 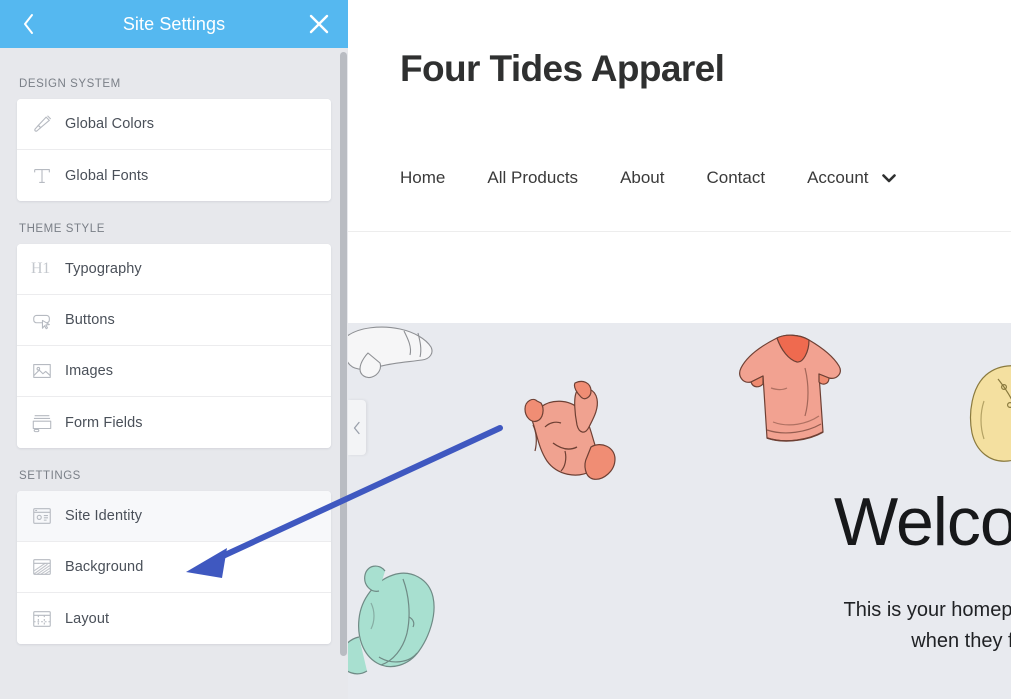 I want to click on button-cursor-icon, so click(x=48, y=320).